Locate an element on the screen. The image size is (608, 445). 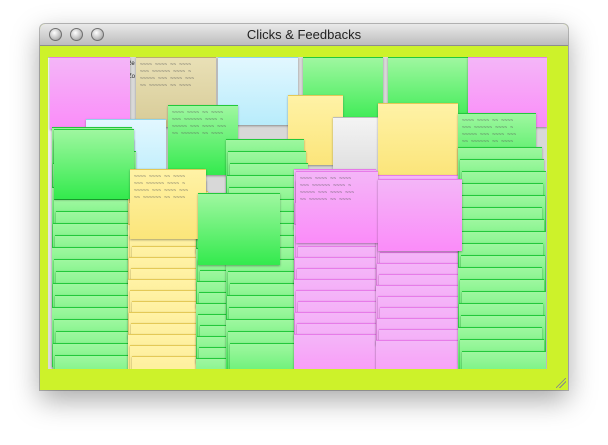
window-titlebar: Clicks & Feedbacks is located at coordinates (304, 35).